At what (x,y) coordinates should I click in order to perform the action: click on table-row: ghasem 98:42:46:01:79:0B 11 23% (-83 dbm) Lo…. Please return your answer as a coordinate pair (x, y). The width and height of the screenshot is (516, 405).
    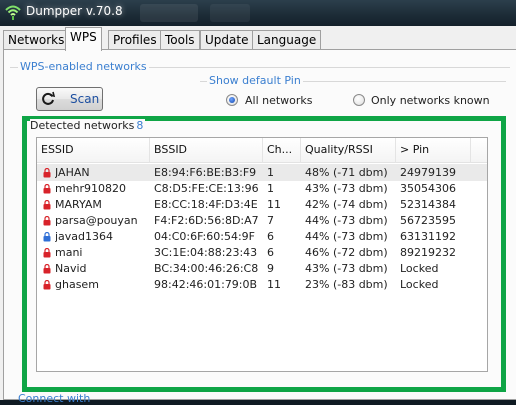
    Looking at the image, I should click on (262, 284).